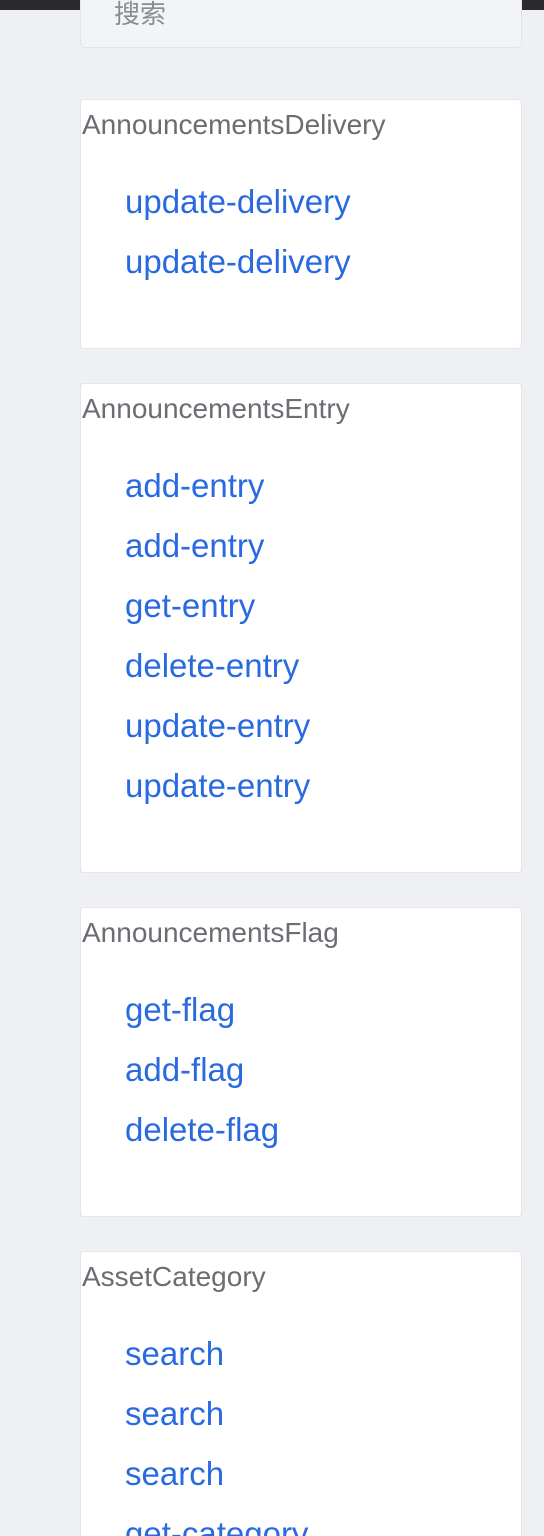 Image resolution: width=544 pixels, height=1536 pixels. I want to click on group-title: AnnouncementsEntry, so click(216, 408).